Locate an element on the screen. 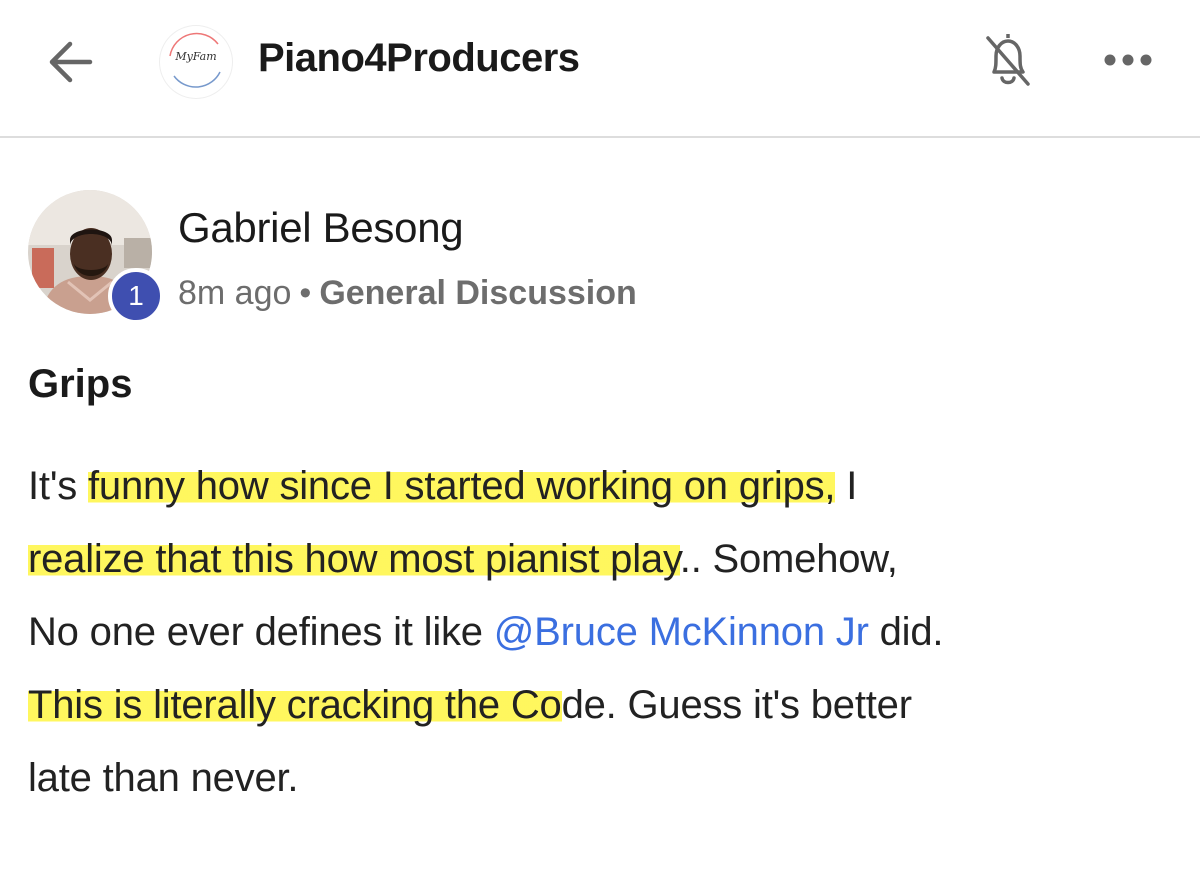 The image size is (1200, 872). group-logo: MyFam is located at coordinates (196, 62).